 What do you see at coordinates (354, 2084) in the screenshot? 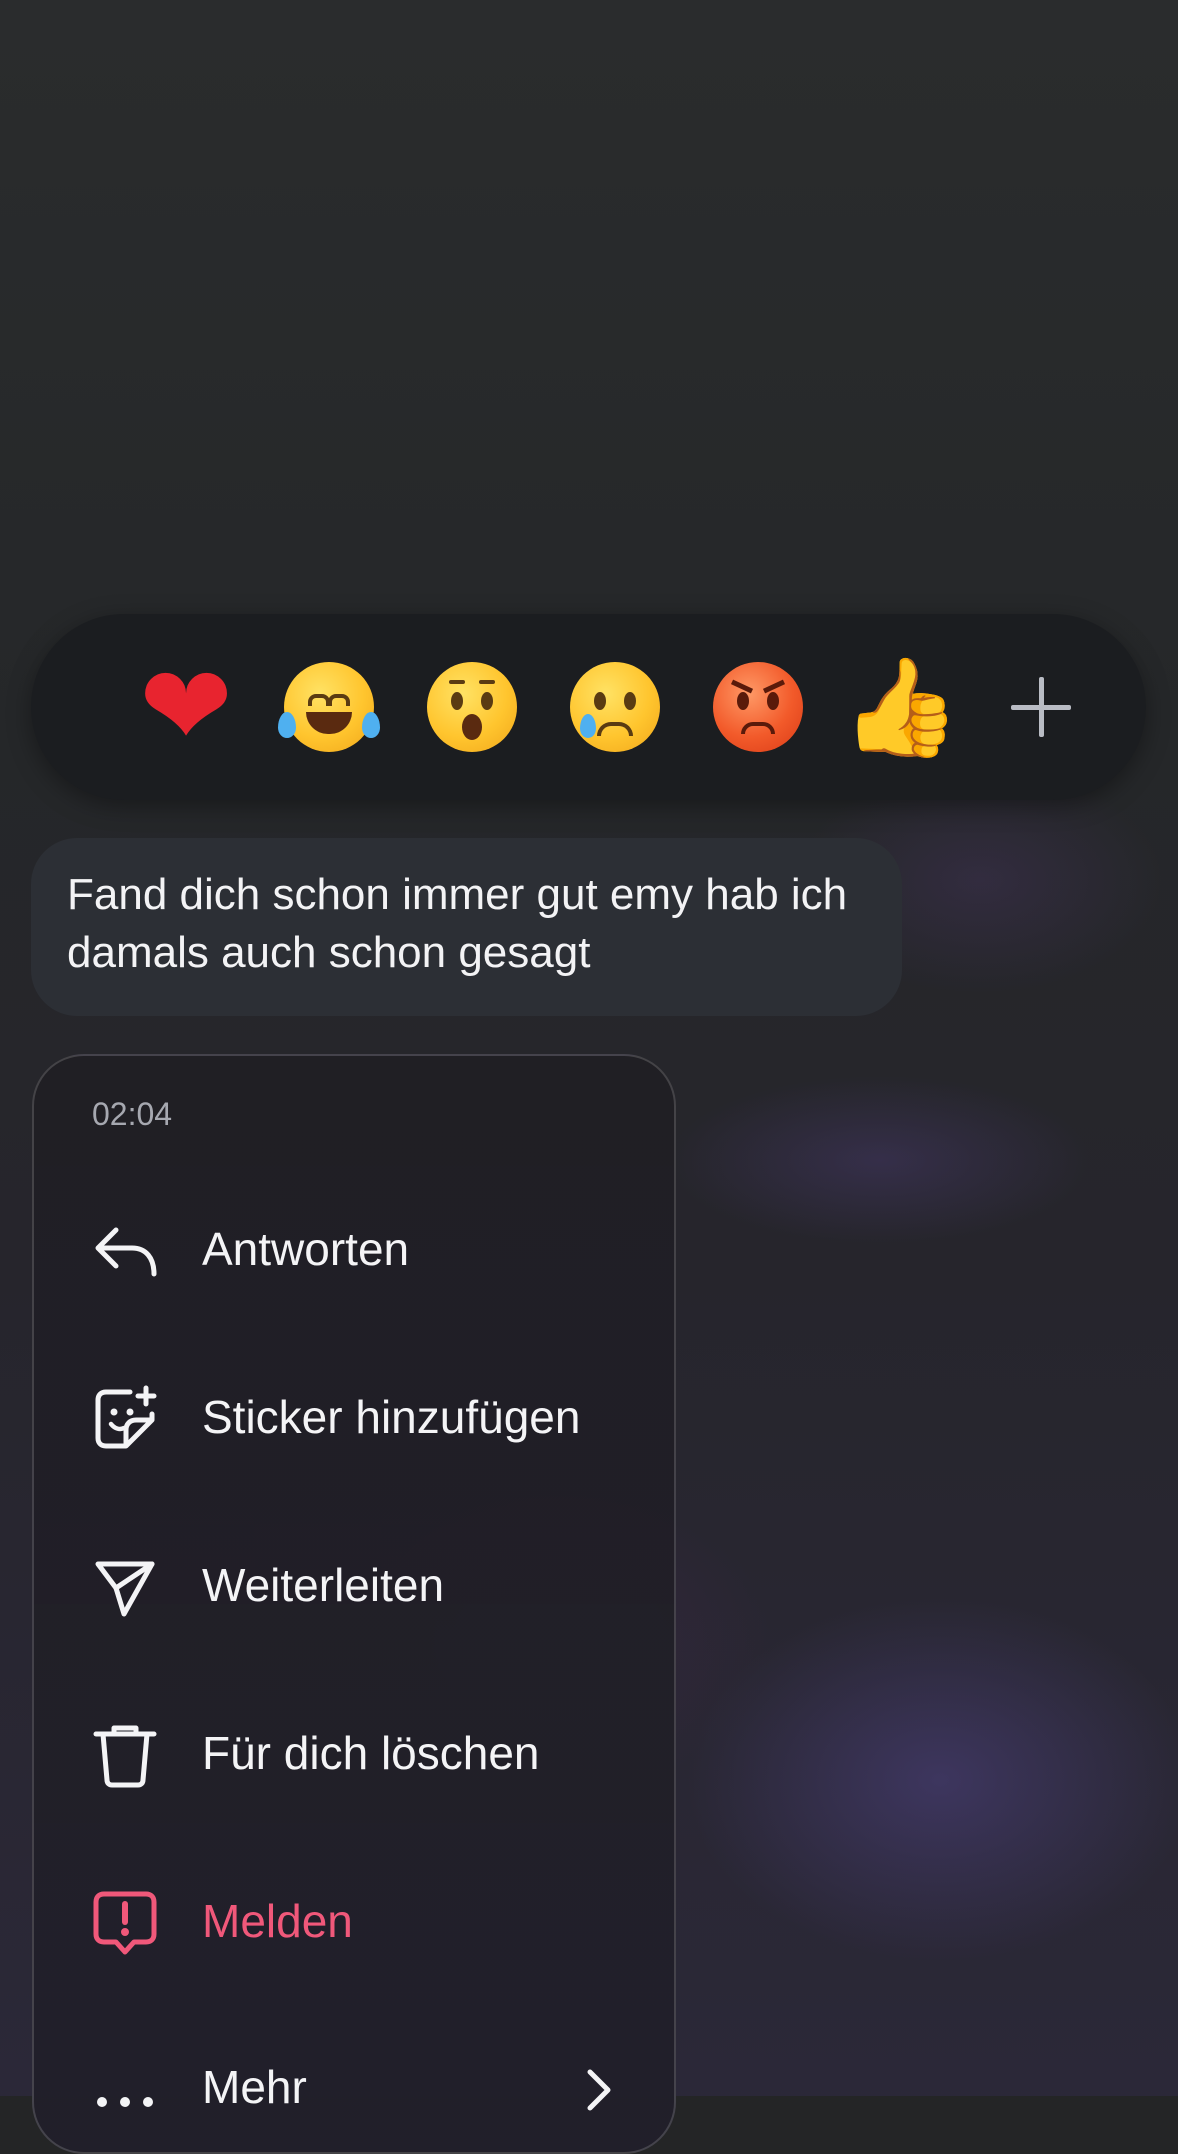
I see `menu-item-more: Mehr` at bounding box center [354, 2084].